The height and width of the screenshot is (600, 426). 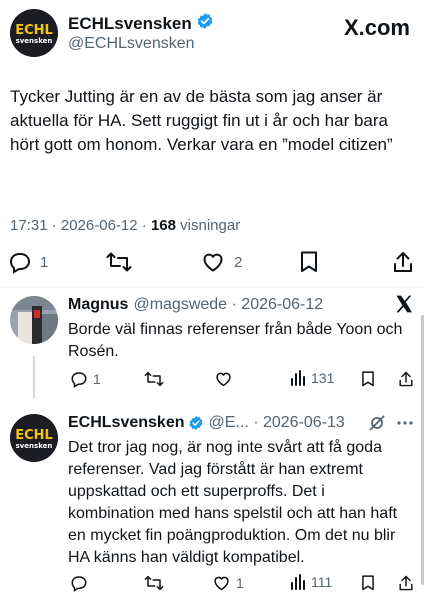 I want to click on reply-author-name: ECHLsvensken, so click(x=126, y=423).